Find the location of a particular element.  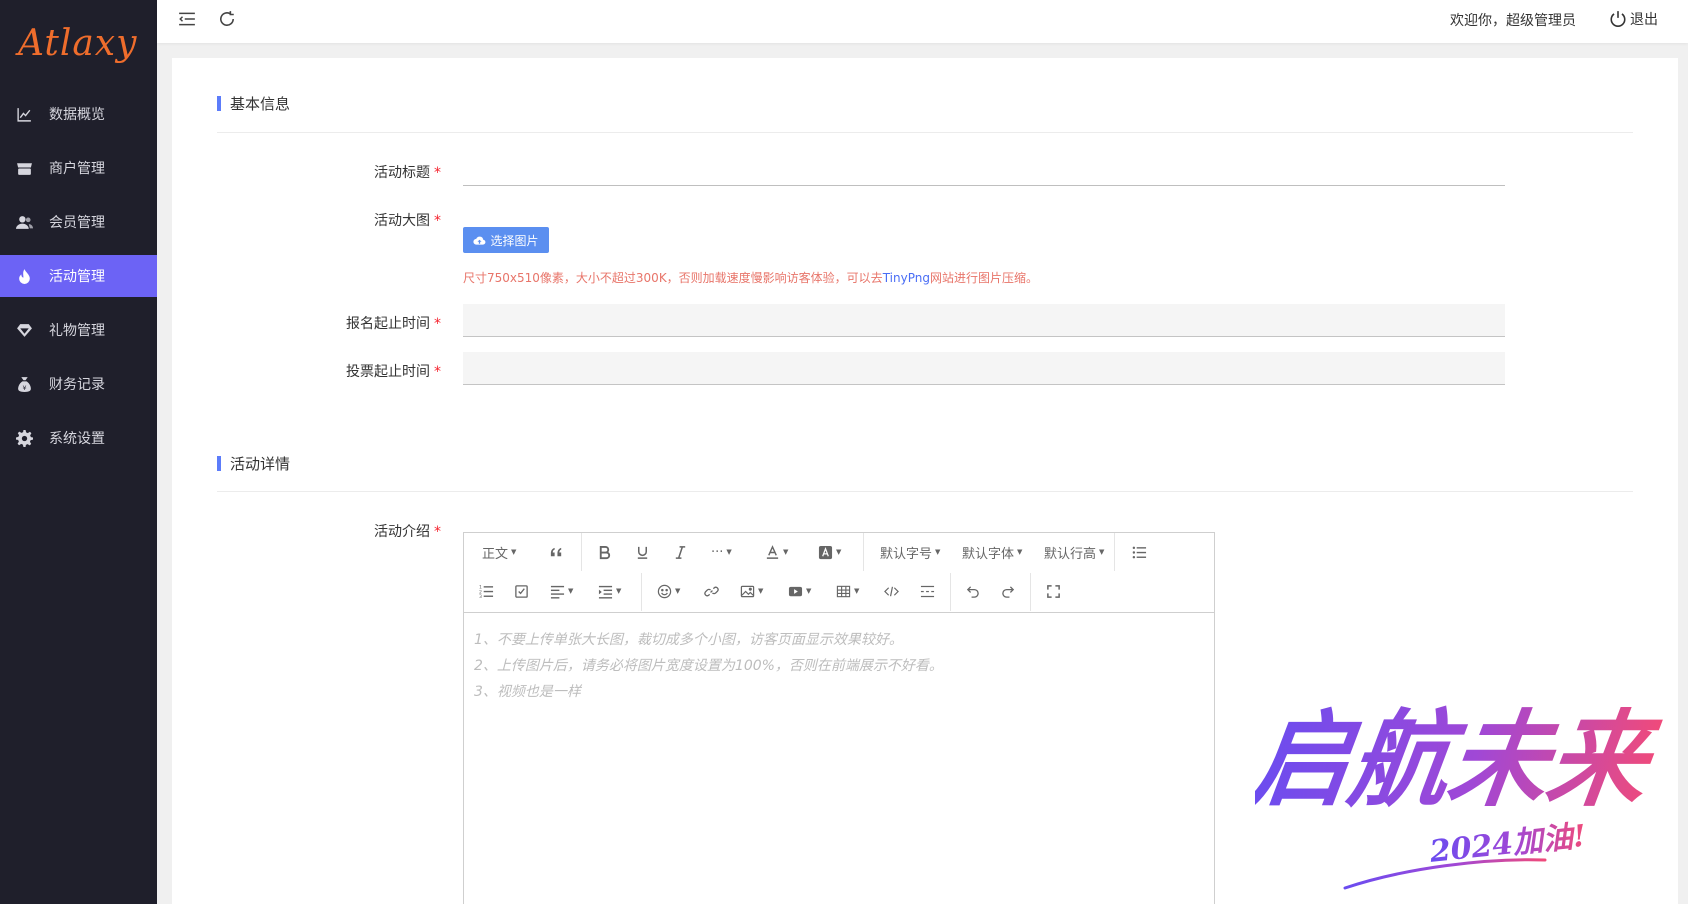

video-icon is located at coordinates (795, 591).